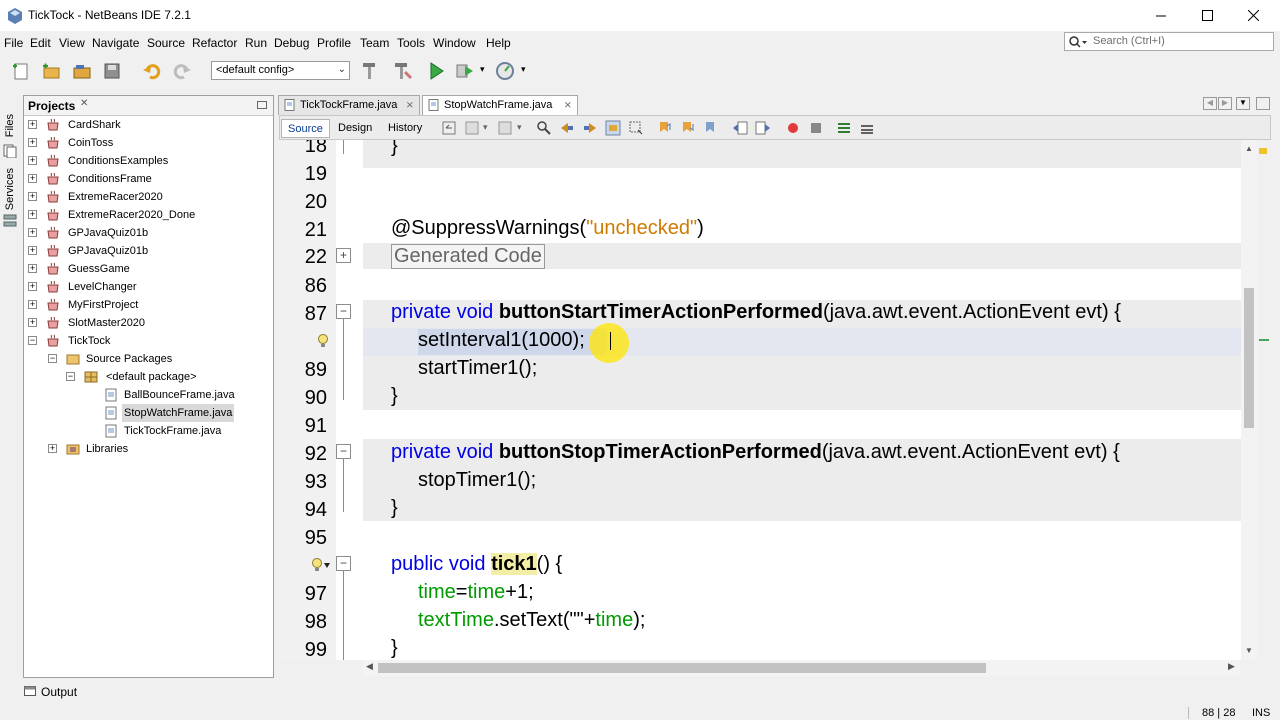  Describe the element at coordinates (334, 43) in the screenshot. I see `menu-profile: Profile` at that location.